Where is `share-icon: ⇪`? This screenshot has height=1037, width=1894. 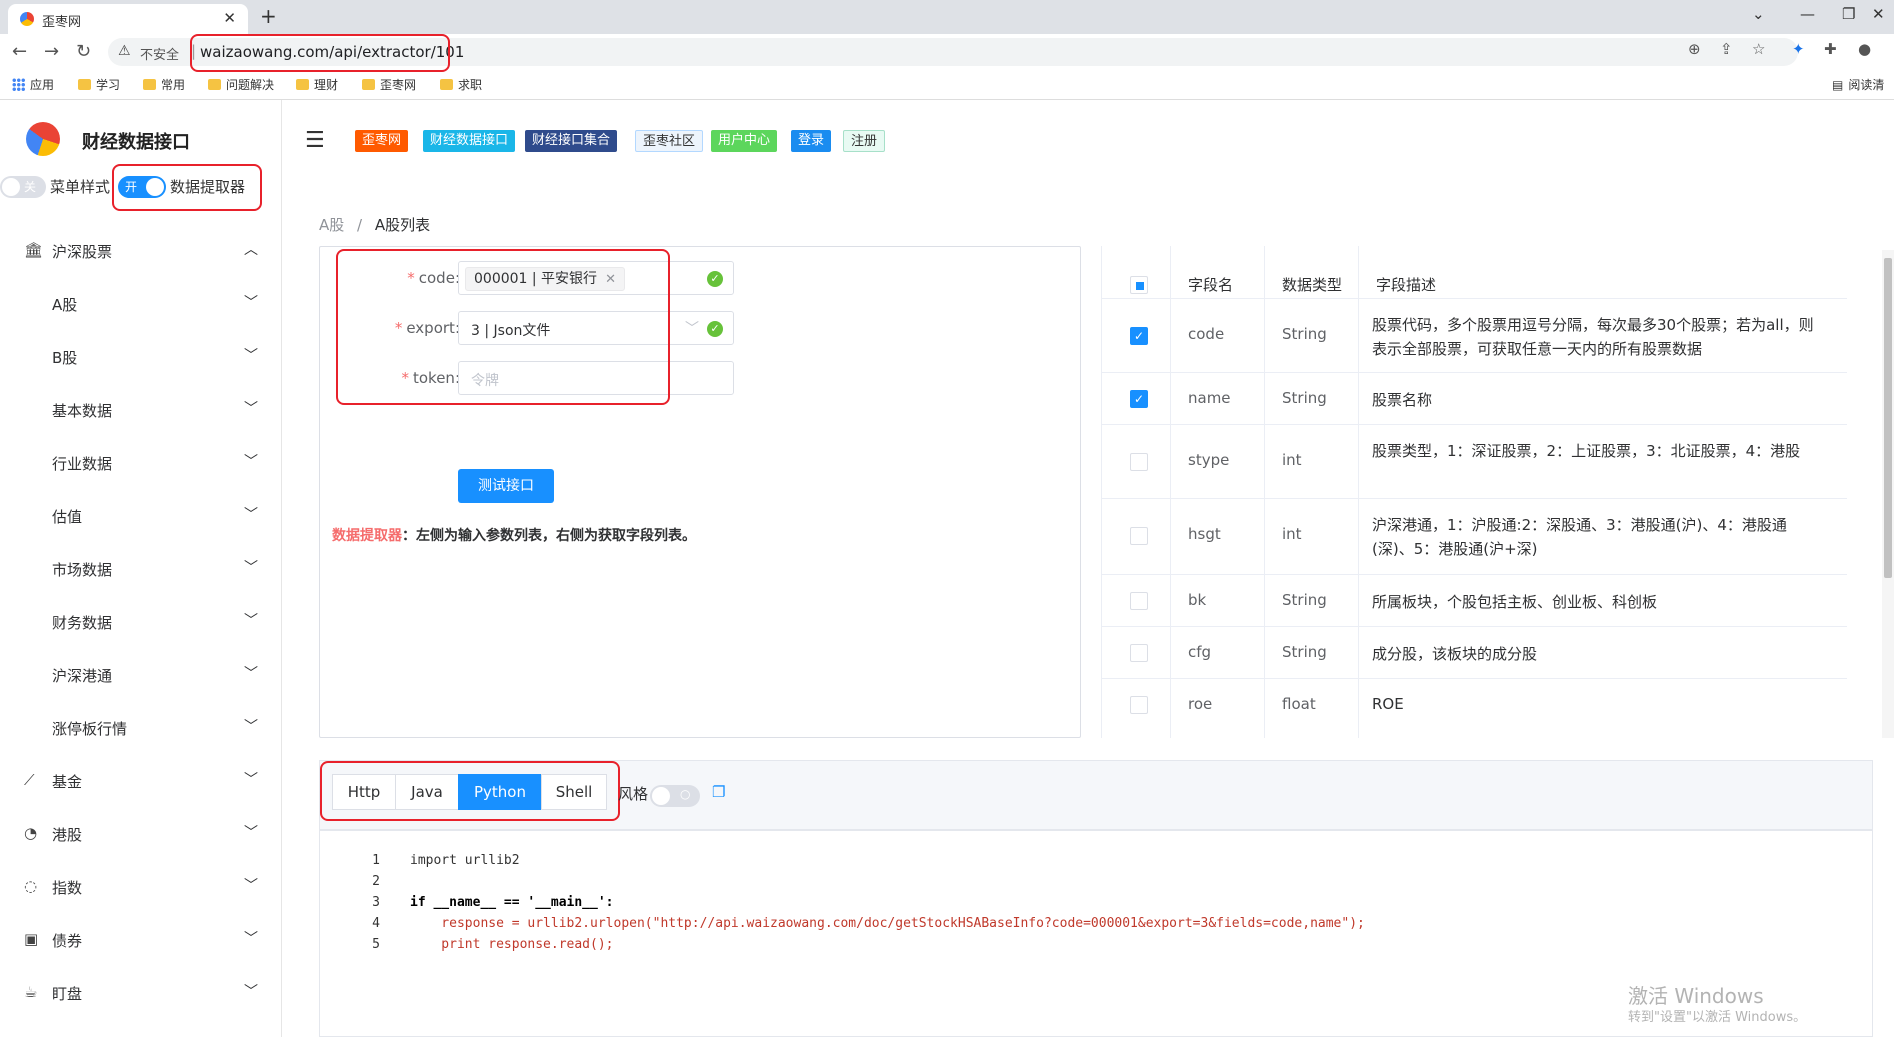
share-icon: ⇪ is located at coordinates (1726, 49).